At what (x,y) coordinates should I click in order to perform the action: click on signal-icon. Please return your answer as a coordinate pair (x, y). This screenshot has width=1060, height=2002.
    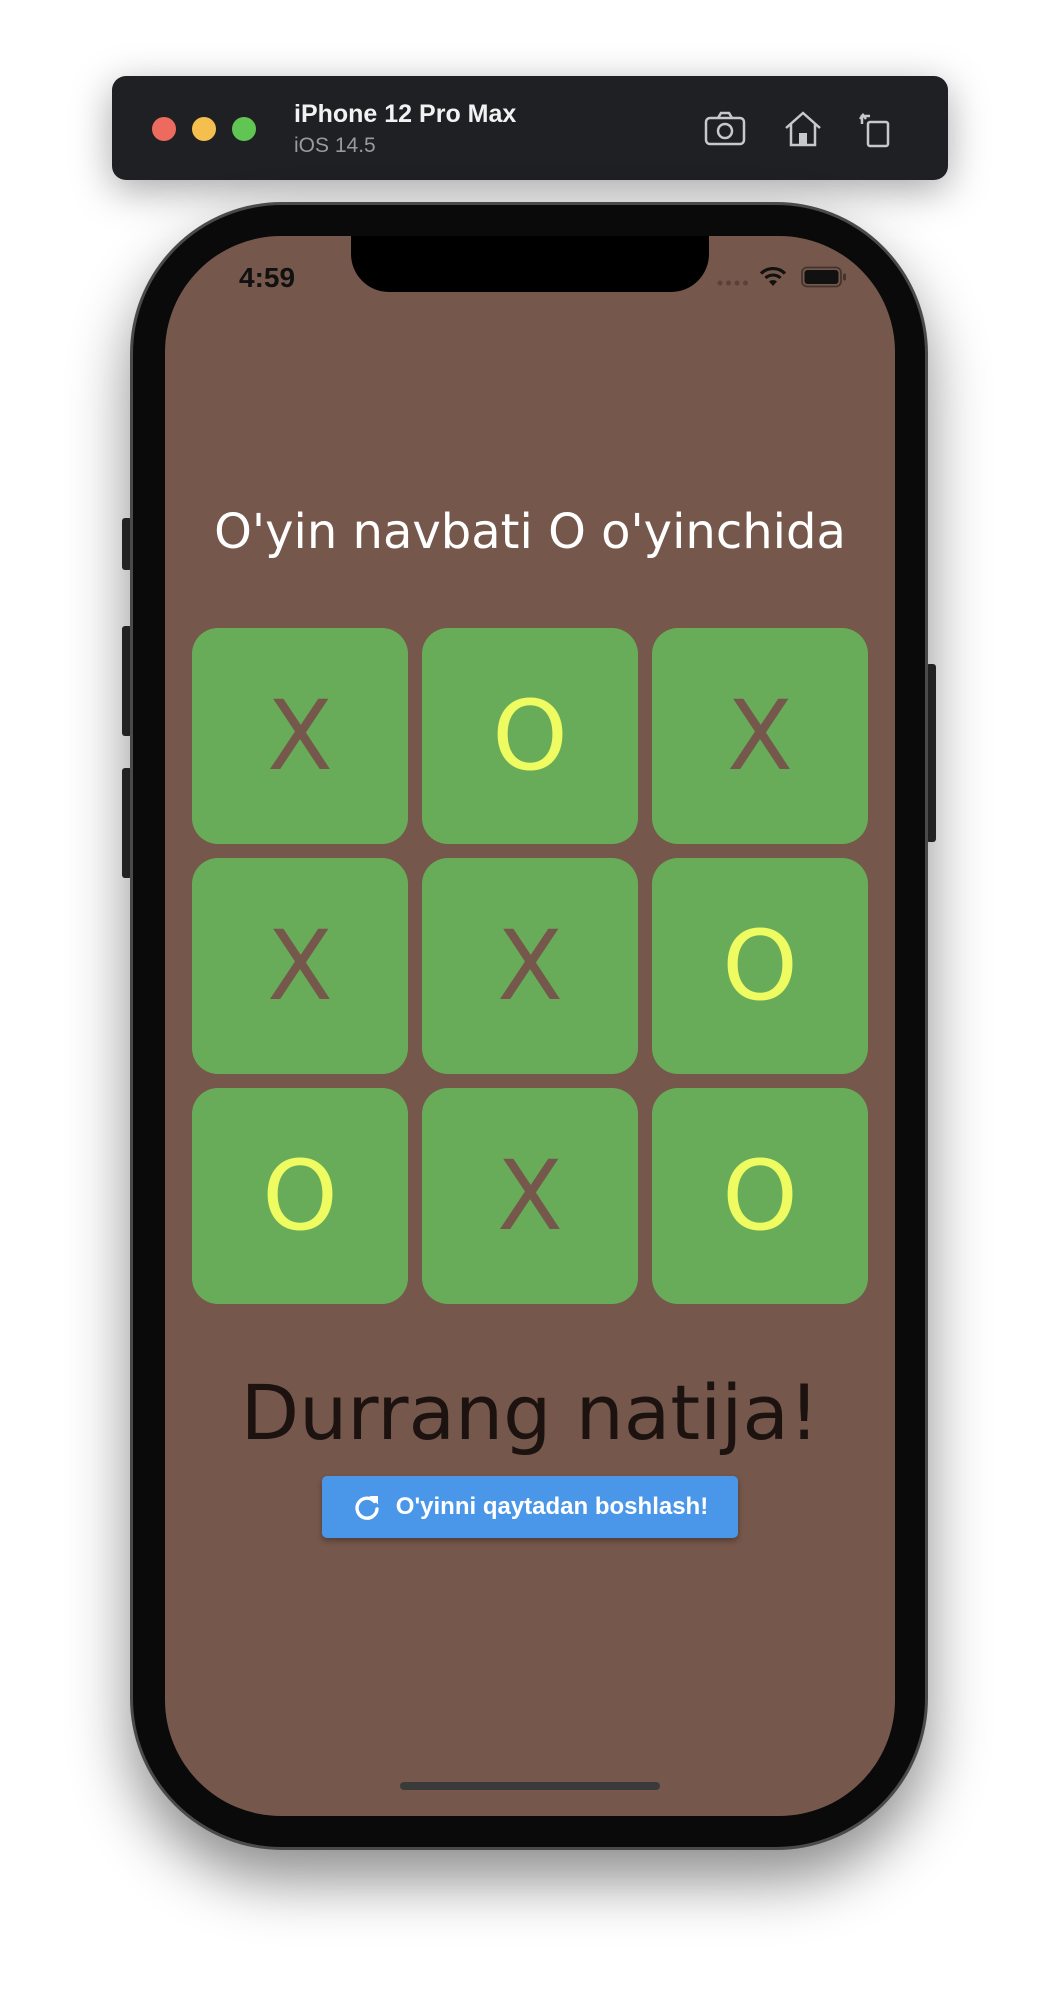
    Looking at the image, I should click on (732, 283).